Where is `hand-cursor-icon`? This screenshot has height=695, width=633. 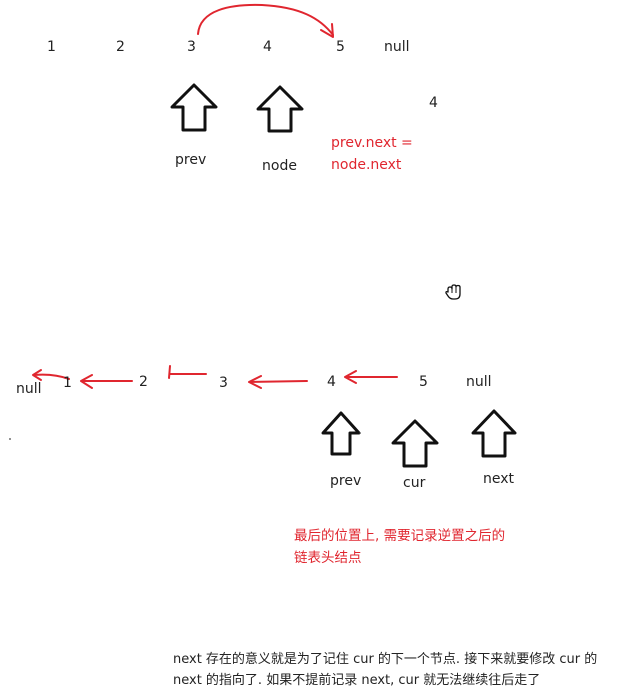
hand-cursor-icon is located at coordinates (453, 292).